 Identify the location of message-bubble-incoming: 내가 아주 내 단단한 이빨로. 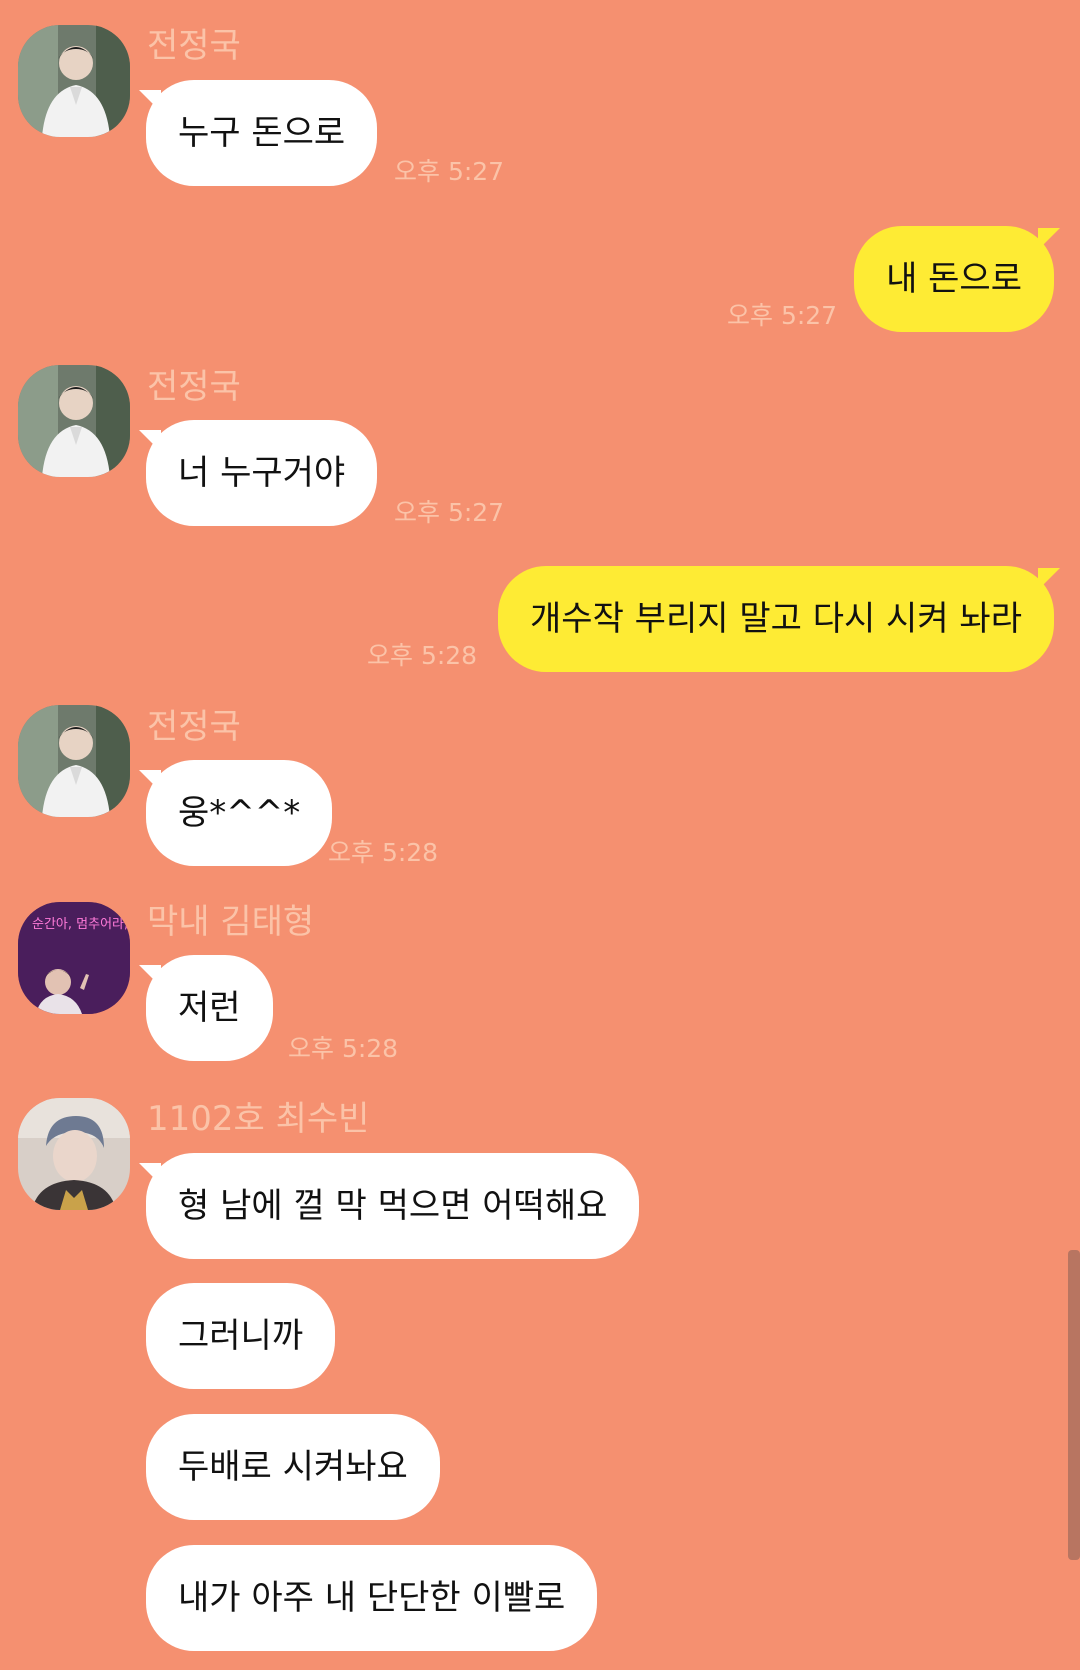
(372, 1598).